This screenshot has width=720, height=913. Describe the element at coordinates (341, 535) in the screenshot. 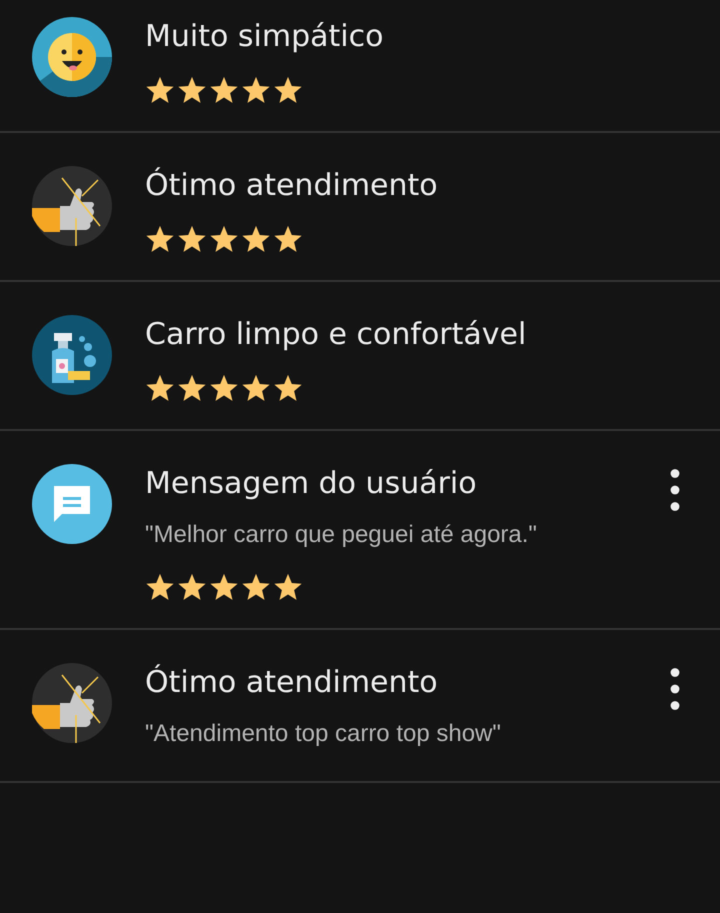

I see `review-comment: "Melhor carro que peguei até agora."` at that location.